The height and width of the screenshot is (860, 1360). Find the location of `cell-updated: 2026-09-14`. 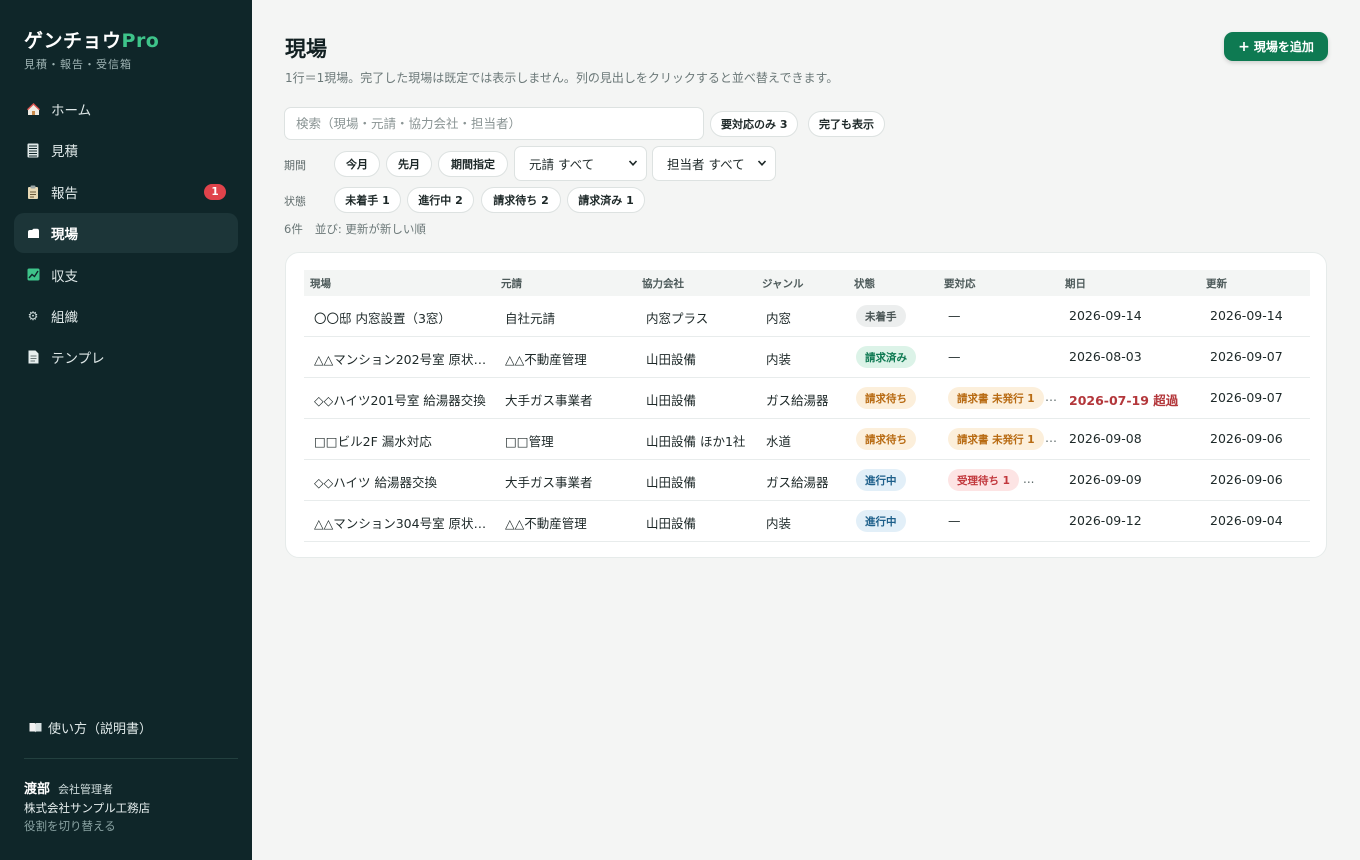

cell-updated: 2026-09-14 is located at coordinates (1246, 315).